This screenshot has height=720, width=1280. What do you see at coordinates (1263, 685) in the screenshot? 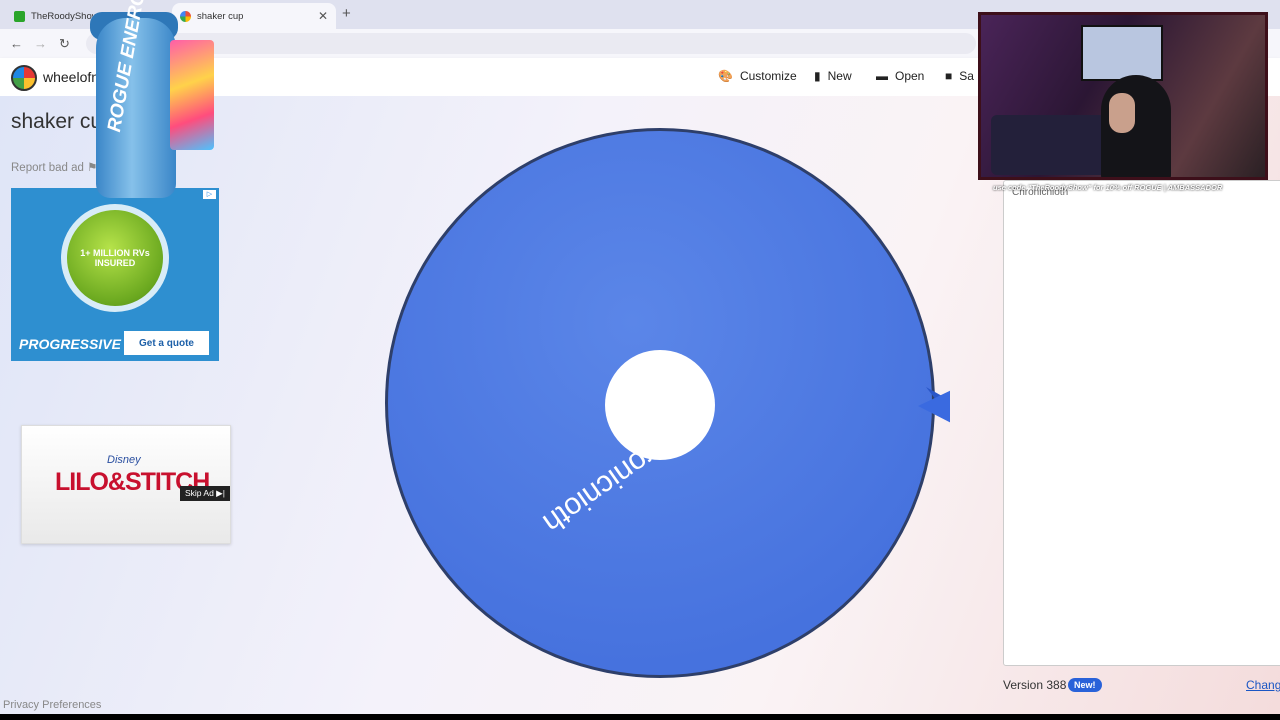
I see `changelog-link: Changel` at bounding box center [1263, 685].